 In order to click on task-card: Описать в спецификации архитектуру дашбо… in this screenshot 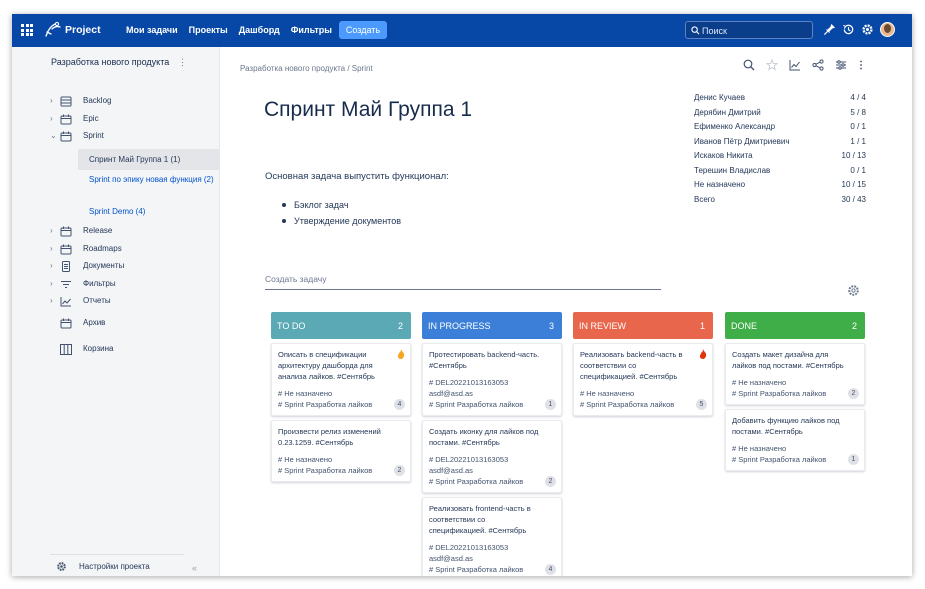, I will do `click(341, 379)`.